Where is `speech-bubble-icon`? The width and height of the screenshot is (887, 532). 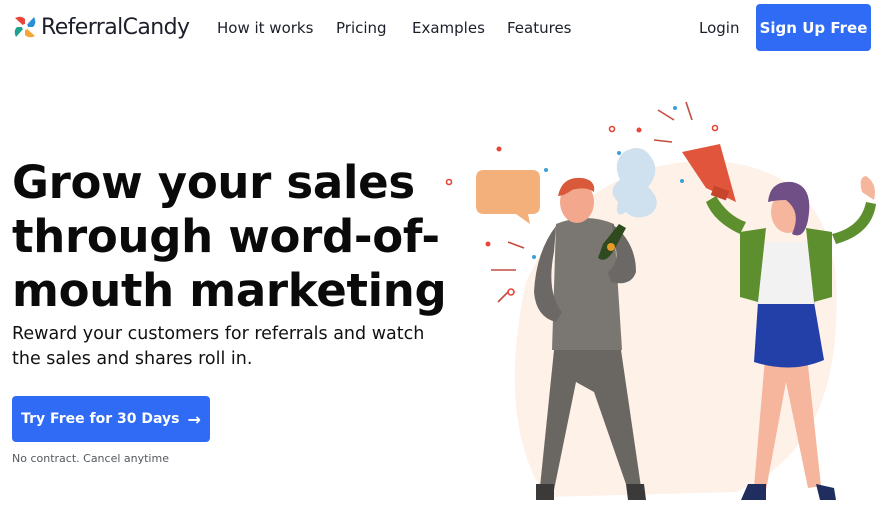 speech-bubble-icon is located at coordinates (508, 197).